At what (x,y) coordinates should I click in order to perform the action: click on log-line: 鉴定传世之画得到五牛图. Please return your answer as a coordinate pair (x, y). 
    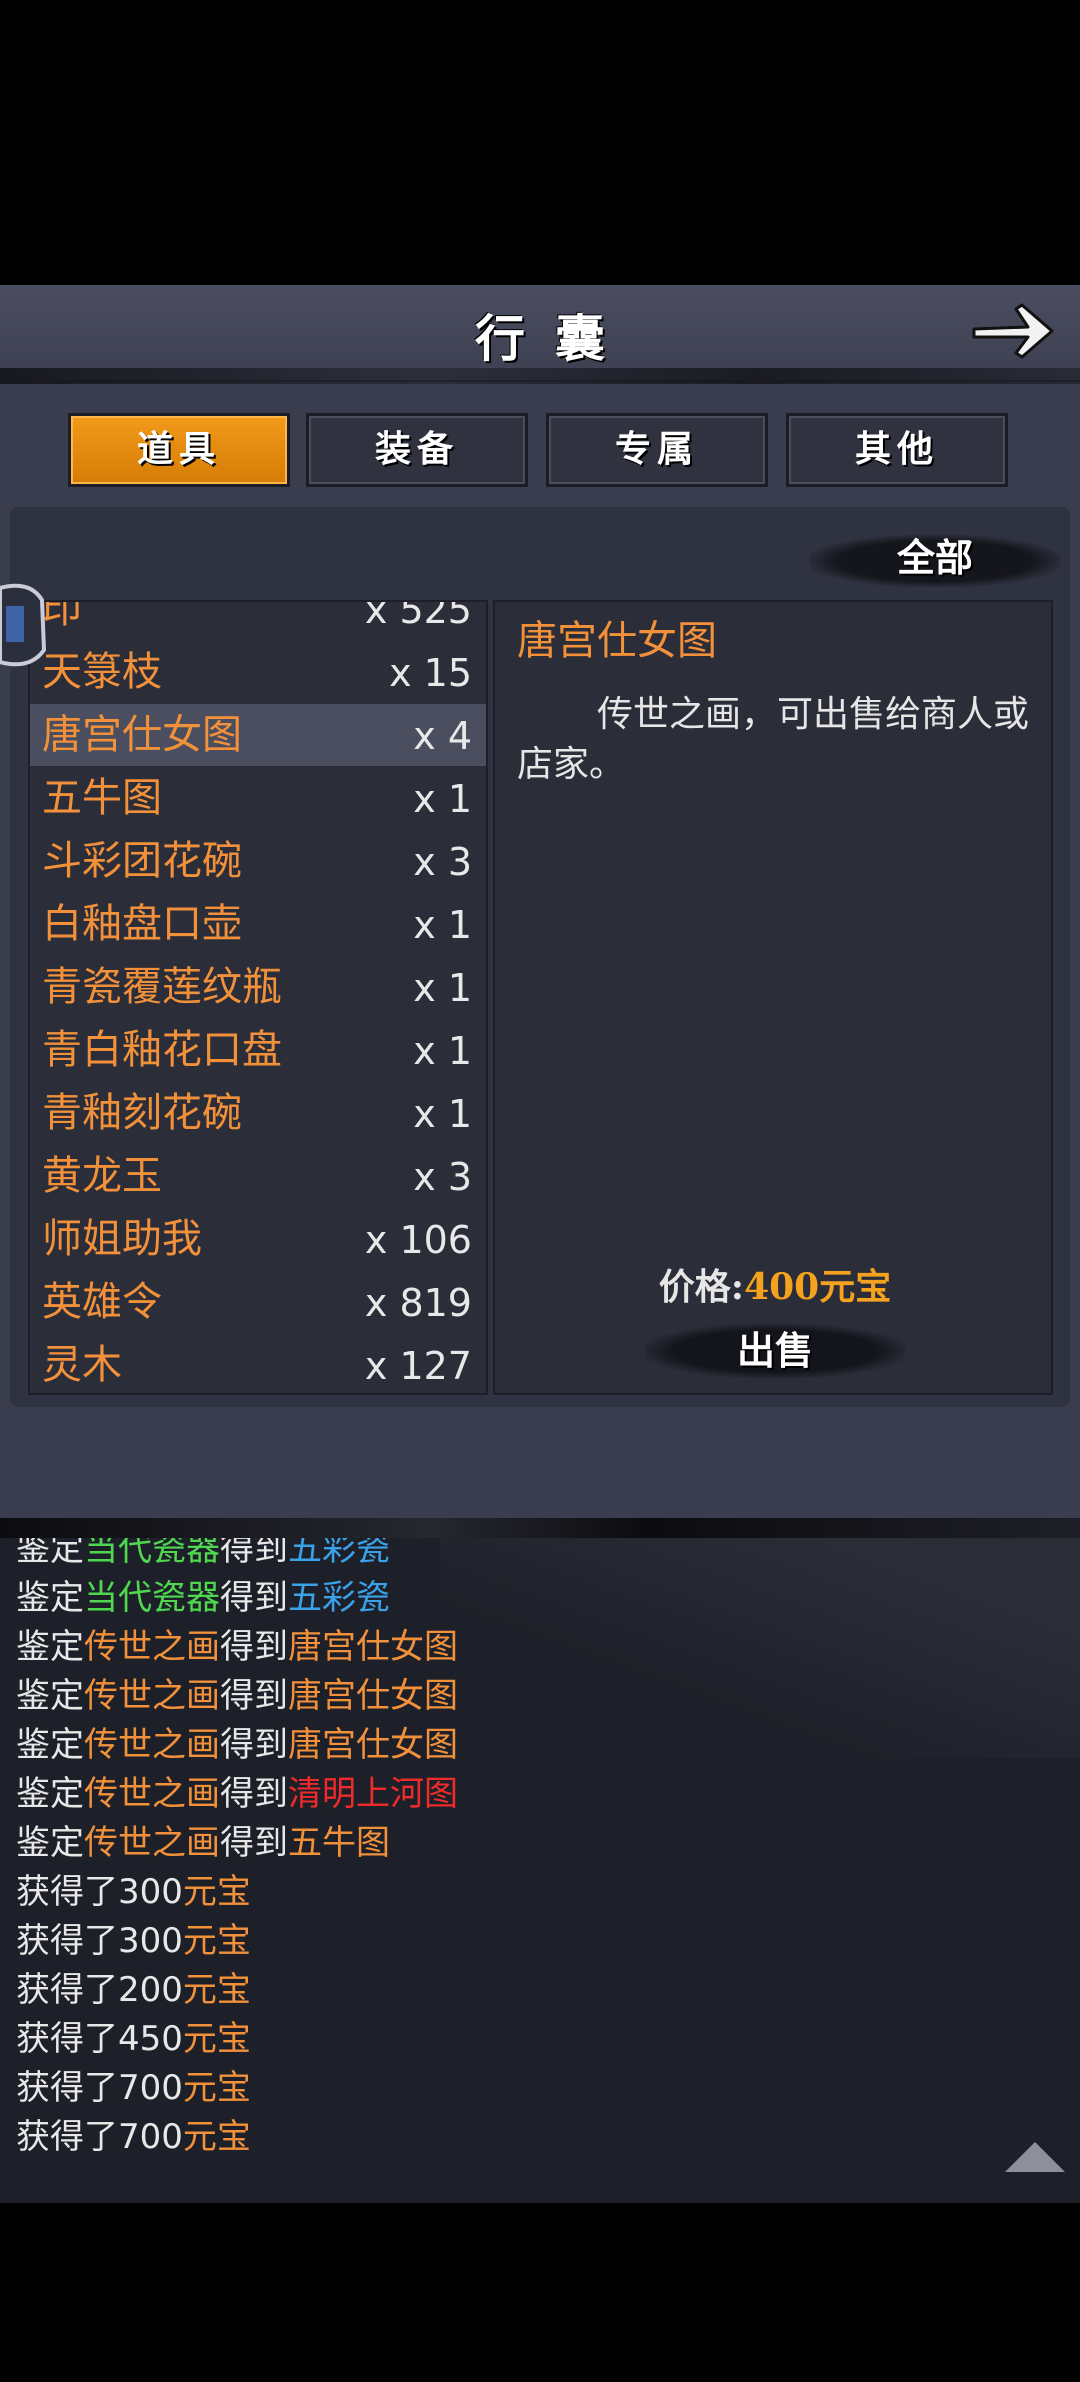
    Looking at the image, I should click on (203, 1843).